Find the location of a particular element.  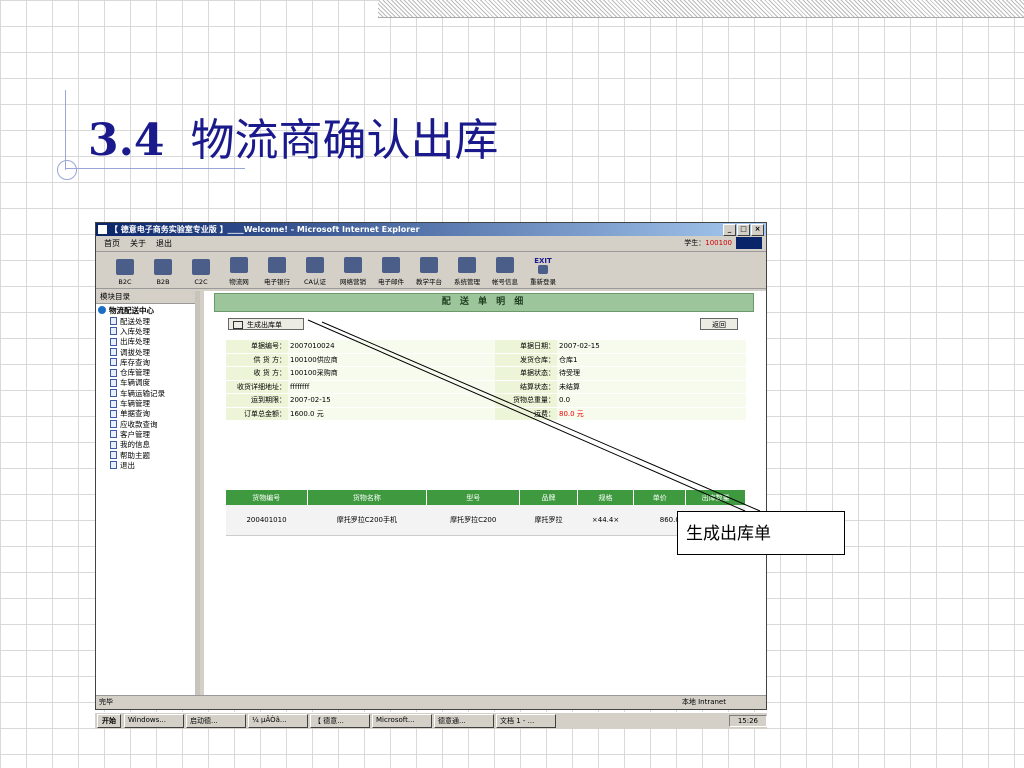

sidebar-item: 调拔处理 is located at coordinates (145, 352).